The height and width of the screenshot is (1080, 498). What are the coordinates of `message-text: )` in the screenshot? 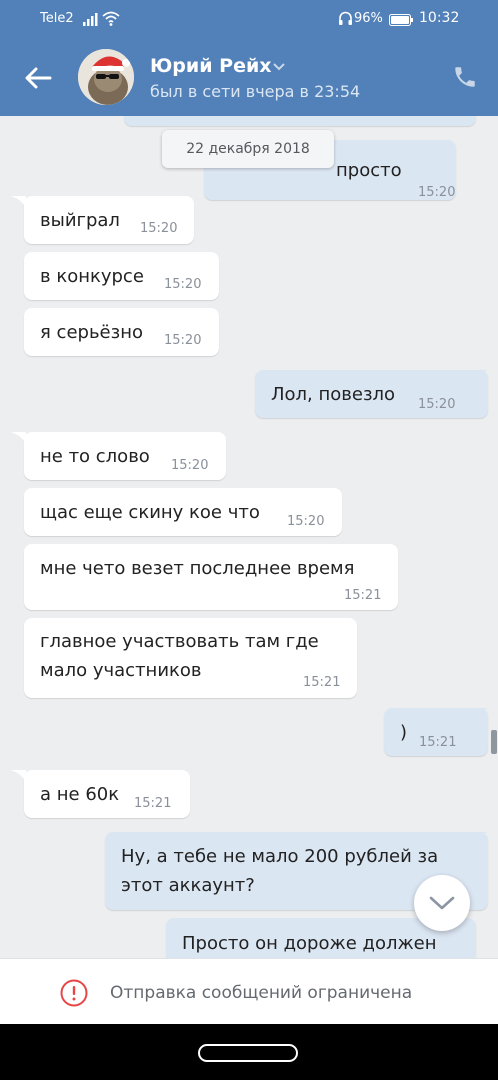 It's located at (404, 732).